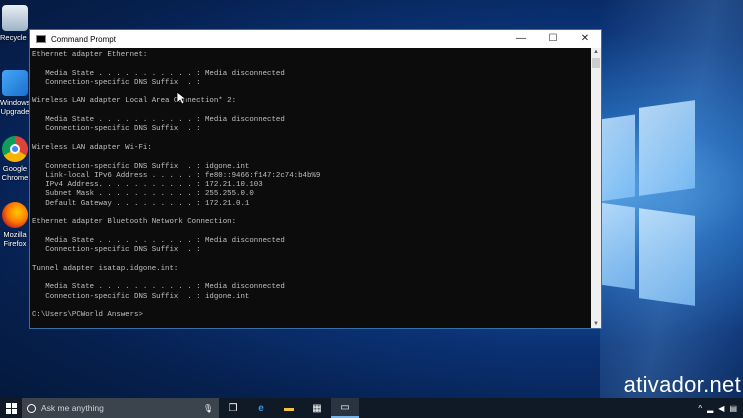 This screenshot has height=418, width=743. Describe the element at coordinates (15, 18) in the screenshot. I see `recycle-bin-icon` at that location.